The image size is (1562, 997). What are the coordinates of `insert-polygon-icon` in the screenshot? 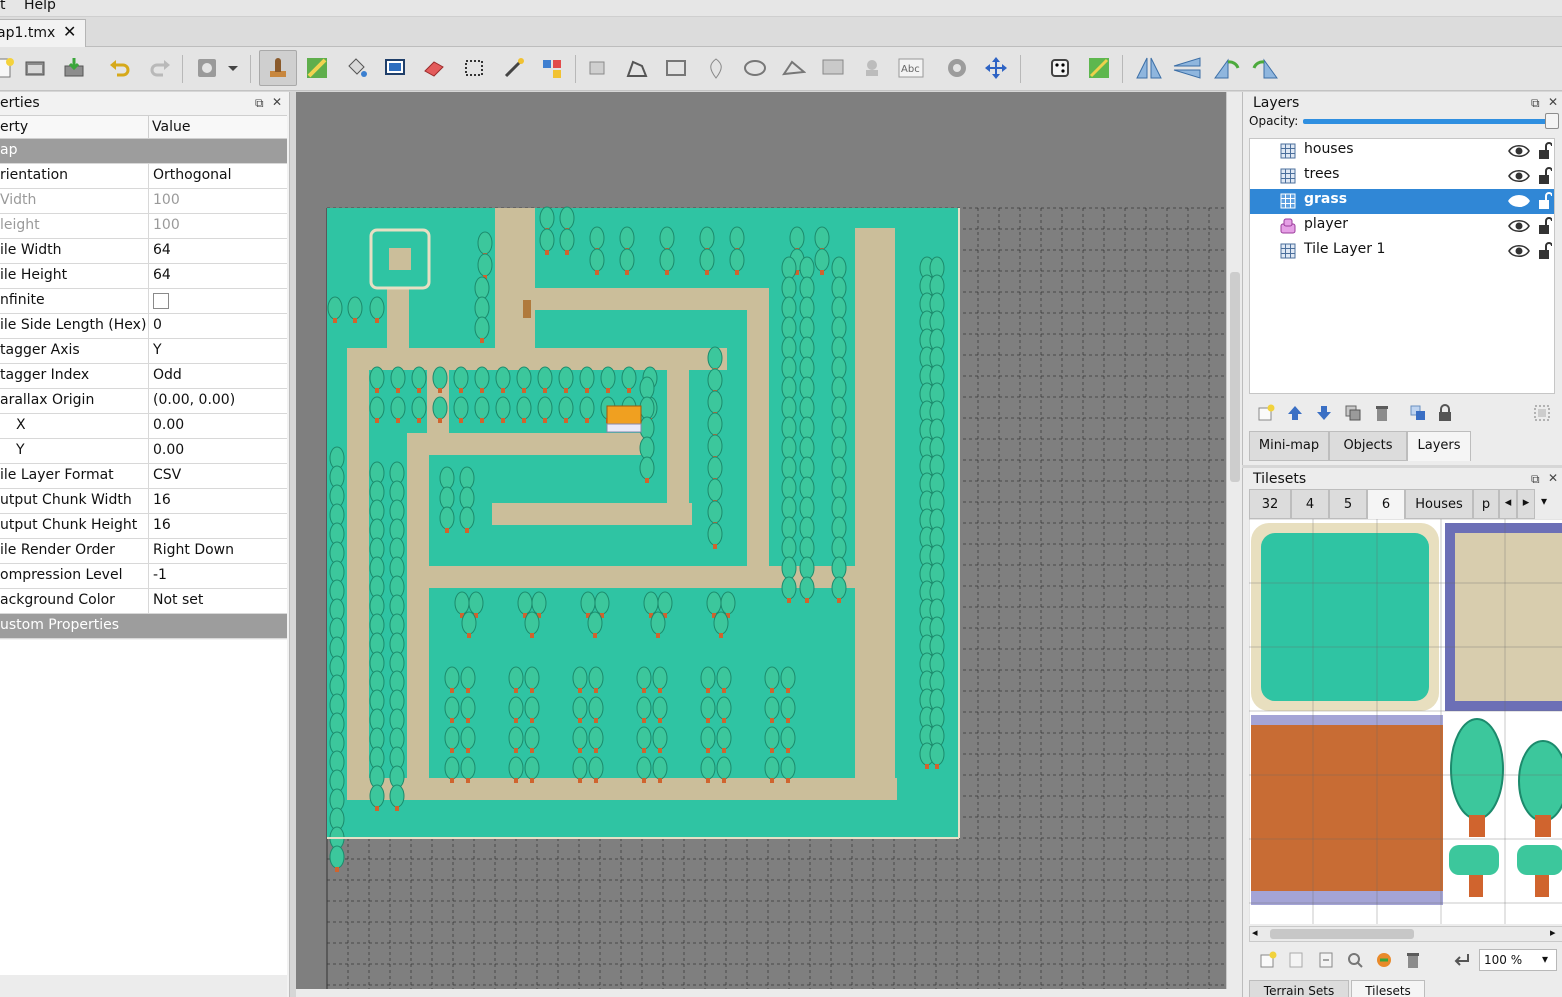 It's located at (794, 68).